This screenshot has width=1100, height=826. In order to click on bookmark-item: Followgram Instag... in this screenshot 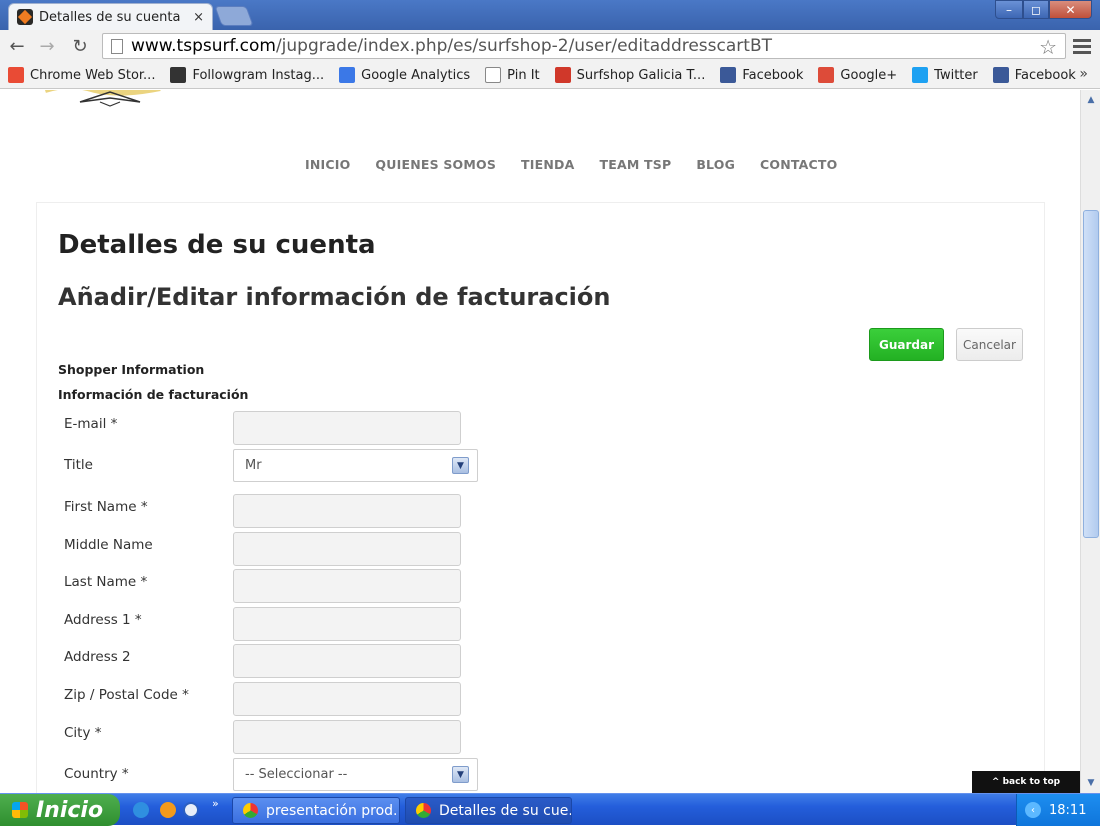, I will do `click(247, 75)`.